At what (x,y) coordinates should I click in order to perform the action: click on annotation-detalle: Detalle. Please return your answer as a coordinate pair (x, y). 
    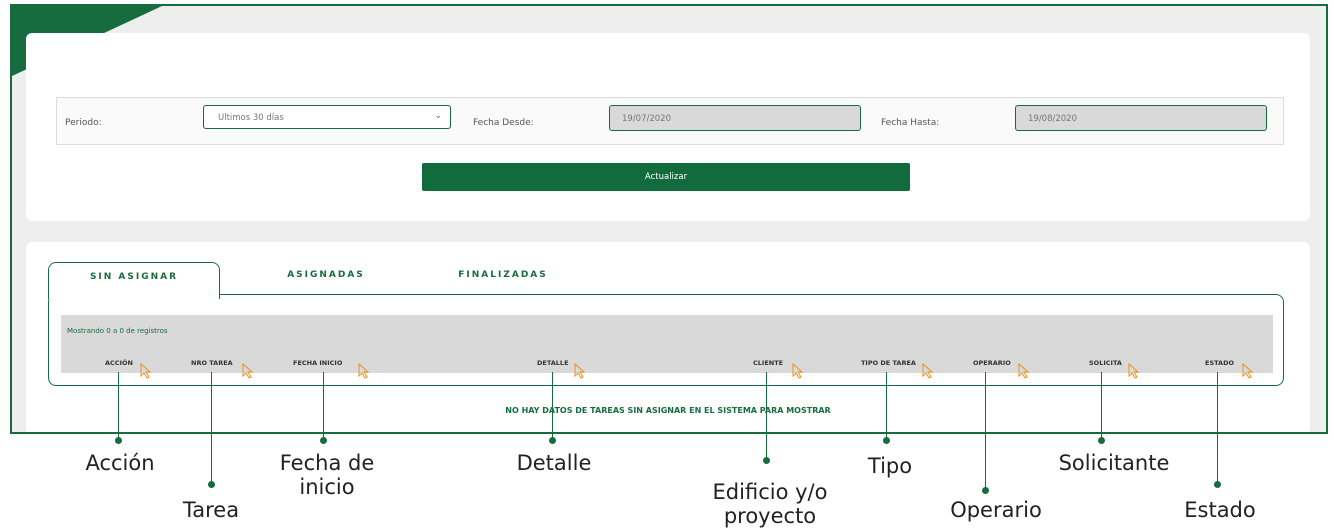
    Looking at the image, I should click on (554, 463).